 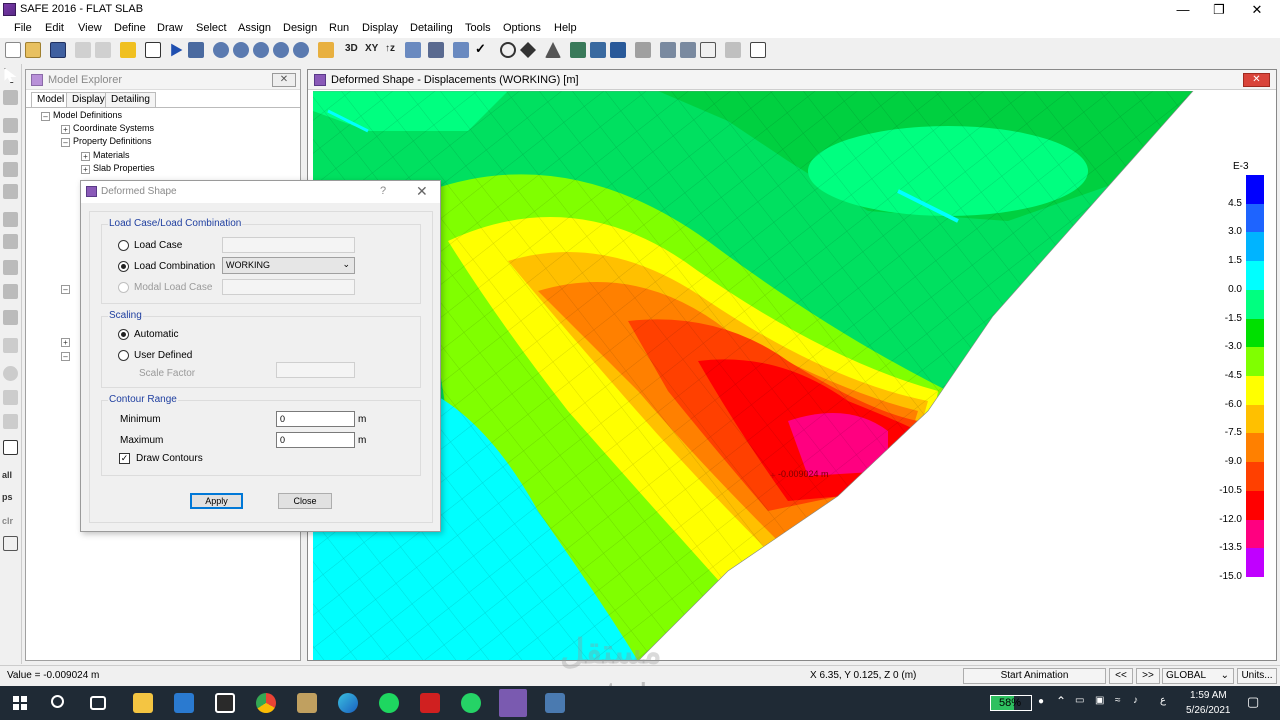 I want to click on rotate-view-icon, so click(x=413, y=50).